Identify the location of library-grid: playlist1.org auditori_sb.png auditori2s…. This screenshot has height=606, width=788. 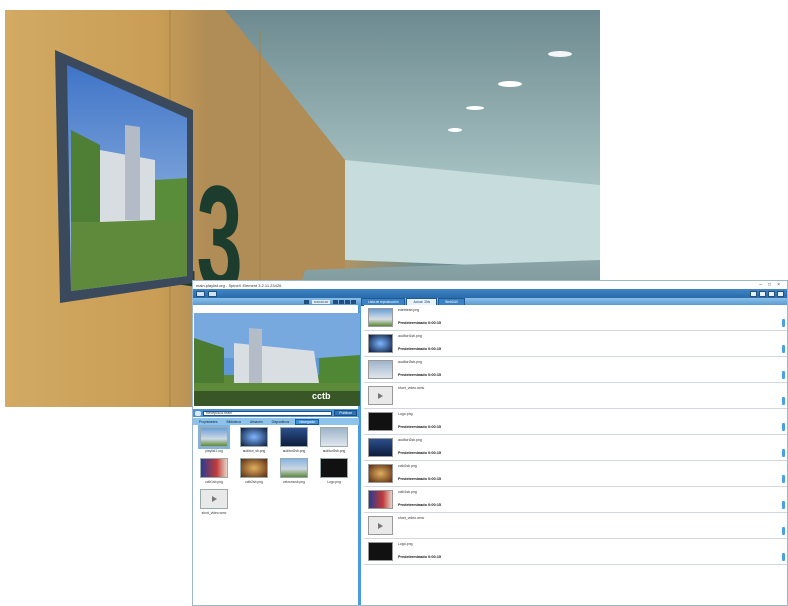
(276, 470).